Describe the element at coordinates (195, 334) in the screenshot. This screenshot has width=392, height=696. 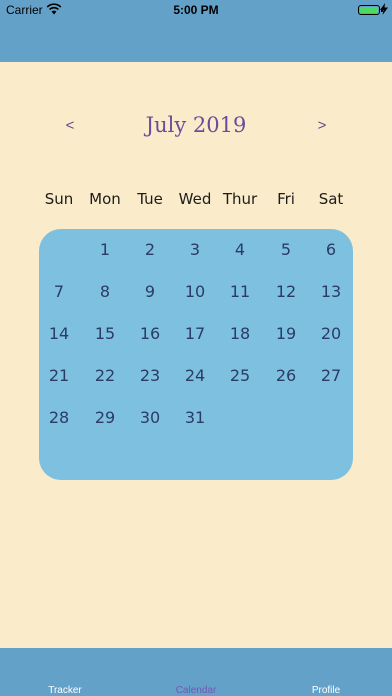
I see `day-cell: 17` at that location.